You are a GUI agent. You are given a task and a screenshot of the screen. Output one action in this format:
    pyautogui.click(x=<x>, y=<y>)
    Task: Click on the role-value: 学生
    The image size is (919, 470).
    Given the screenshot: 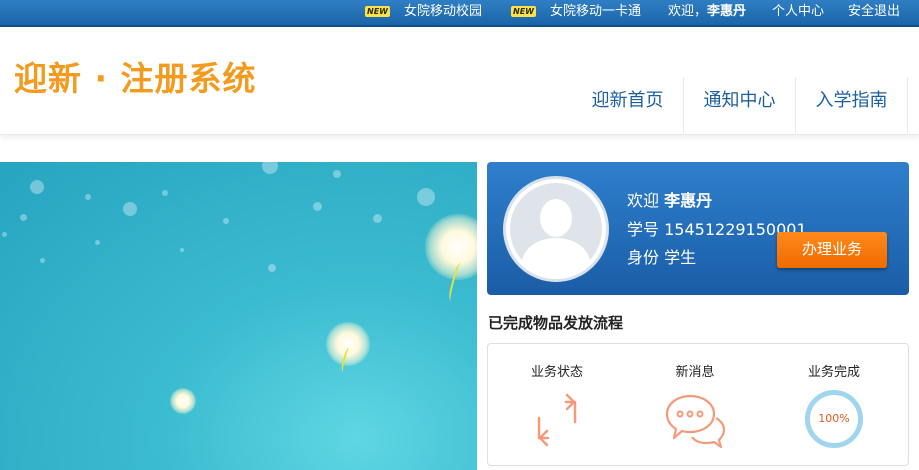 What is the action you would take?
    pyautogui.click(x=680, y=257)
    